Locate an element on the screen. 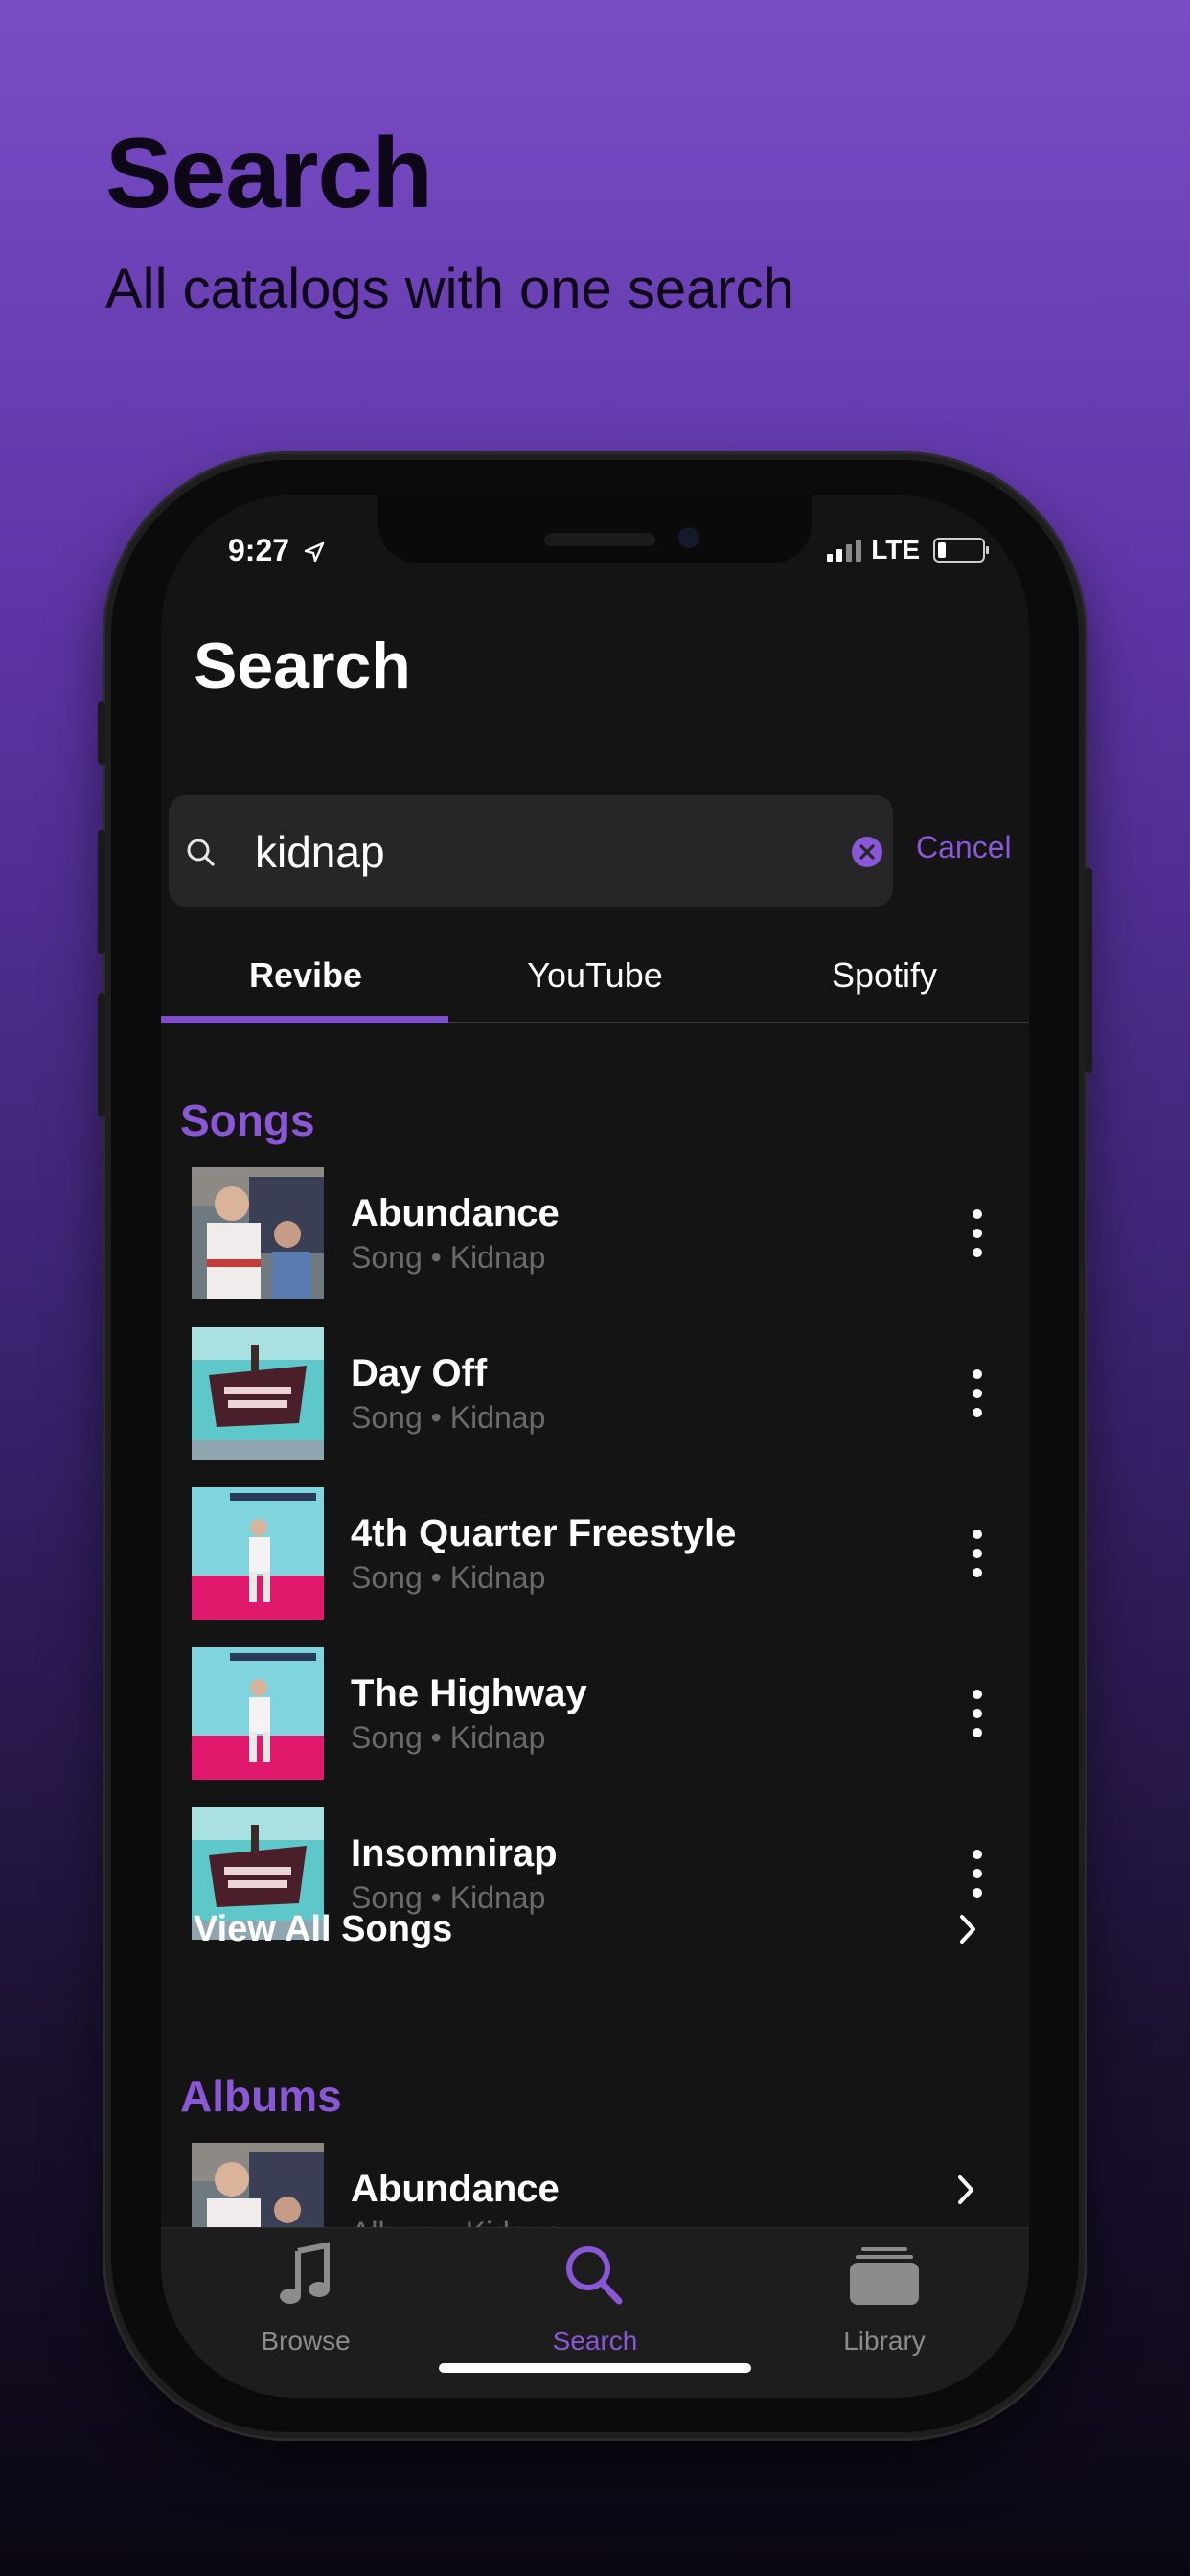 The width and height of the screenshot is (1190, 2576). cellular-signal-icon is located at coordinates (844, 550).